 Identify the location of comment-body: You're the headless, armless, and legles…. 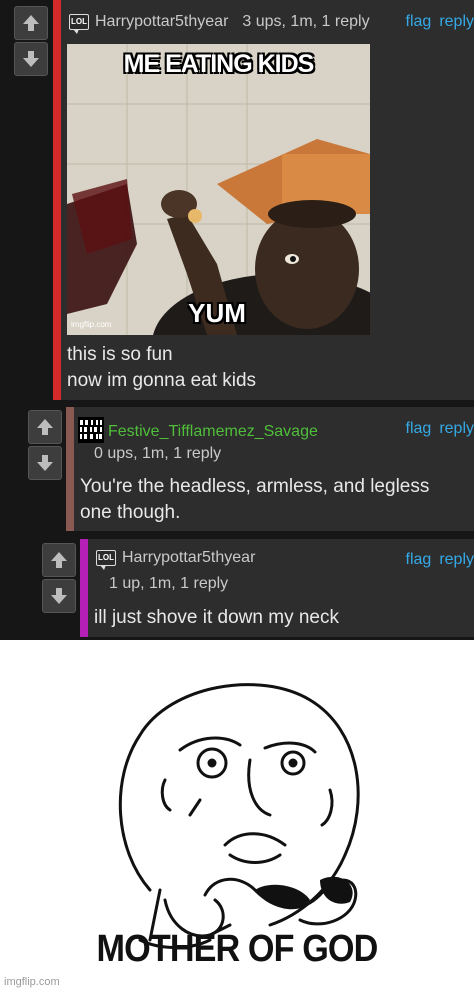
(254, 500).